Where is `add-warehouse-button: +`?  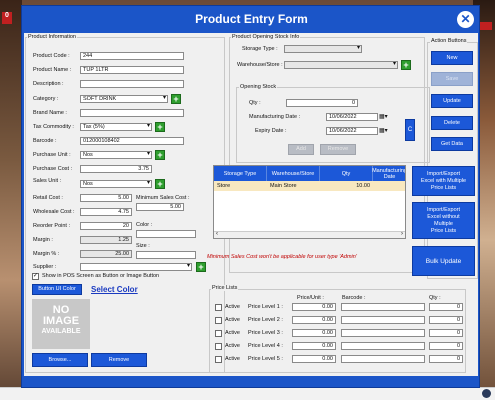 add-warehouse-button: + is located at coordinates (406, 65).